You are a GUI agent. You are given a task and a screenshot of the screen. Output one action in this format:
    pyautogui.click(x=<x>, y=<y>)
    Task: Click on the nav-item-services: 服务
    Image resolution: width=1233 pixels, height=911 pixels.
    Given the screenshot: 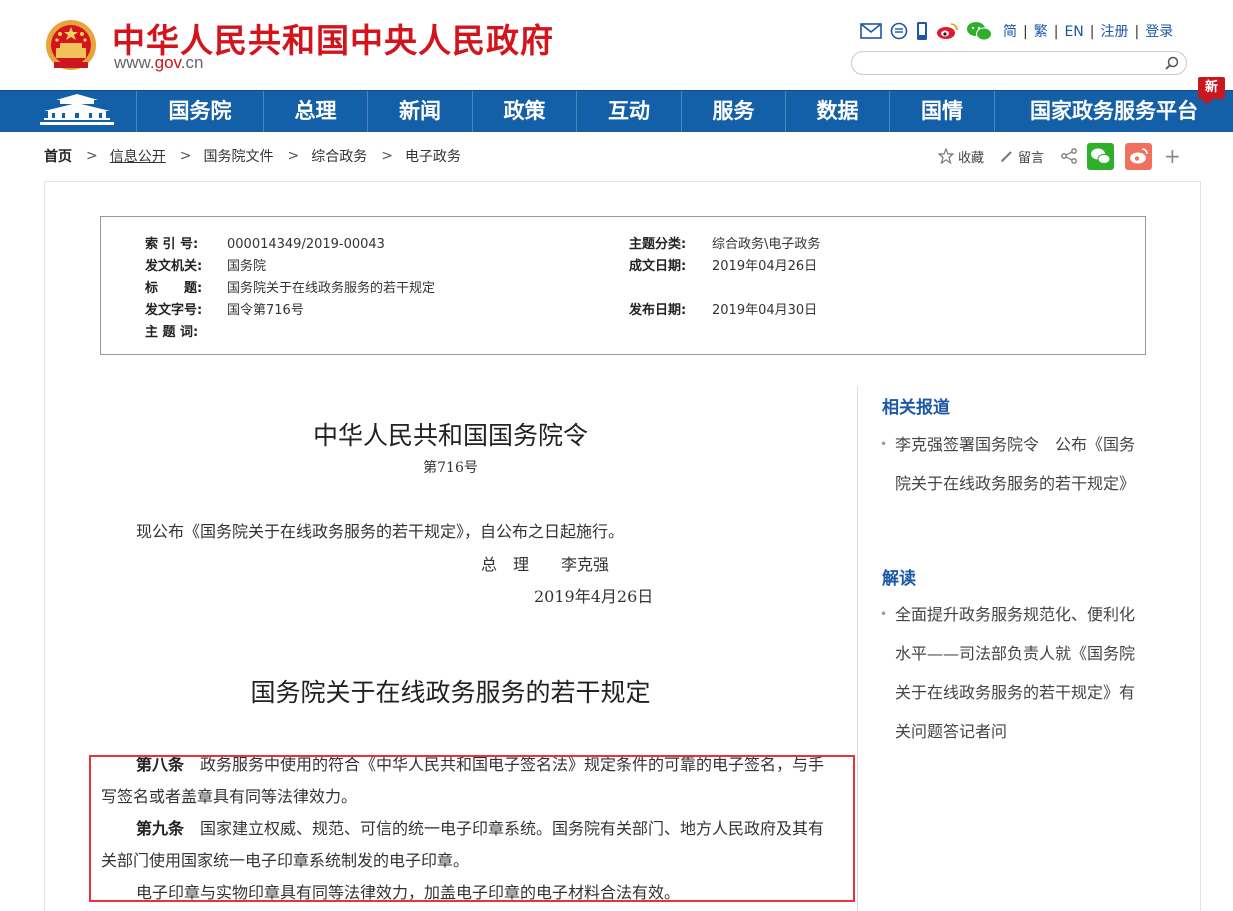 What is the action you would take?
    pyautogui.click(x=733, y=111)
    